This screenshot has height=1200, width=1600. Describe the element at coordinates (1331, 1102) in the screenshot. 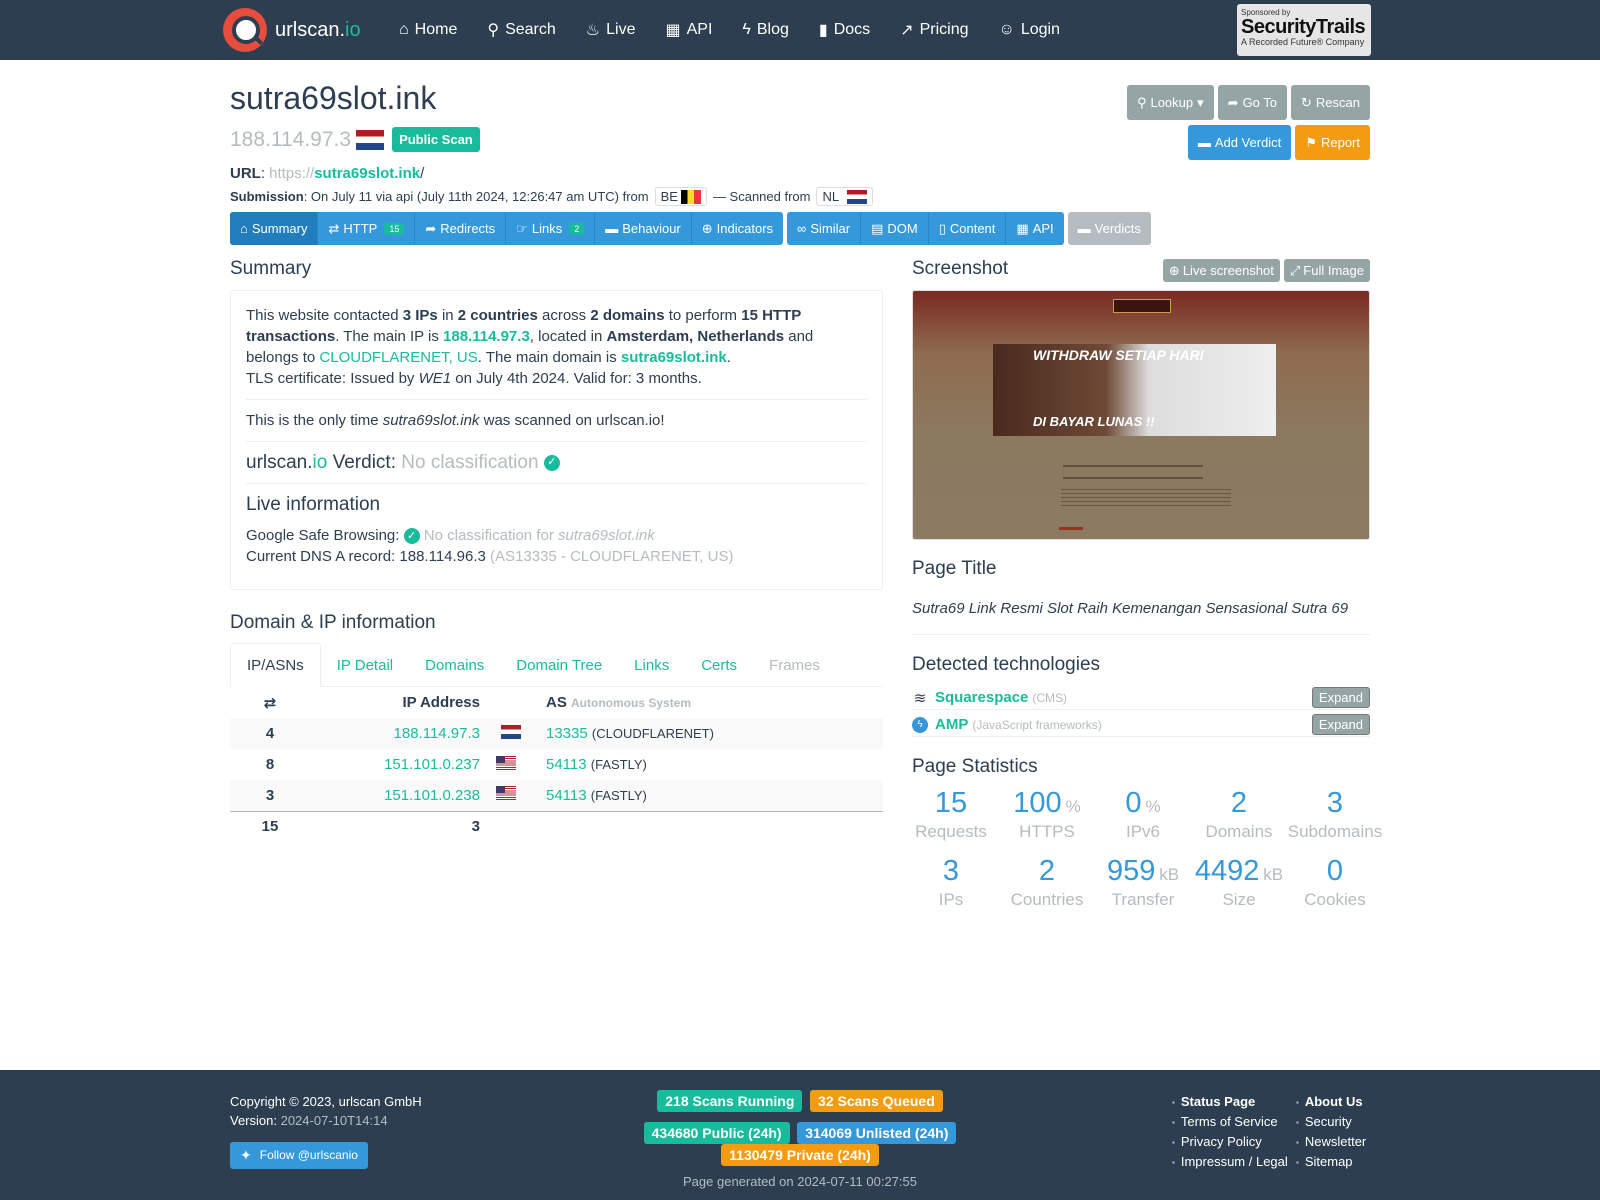

I see `footer-link-about: About Us` at that location.